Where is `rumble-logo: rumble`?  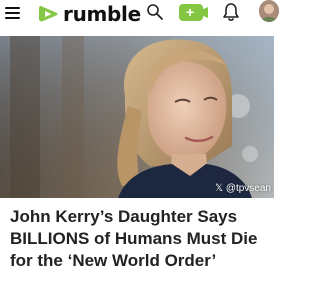 rumble-logo: rumble is located at coordinates (88, 14).